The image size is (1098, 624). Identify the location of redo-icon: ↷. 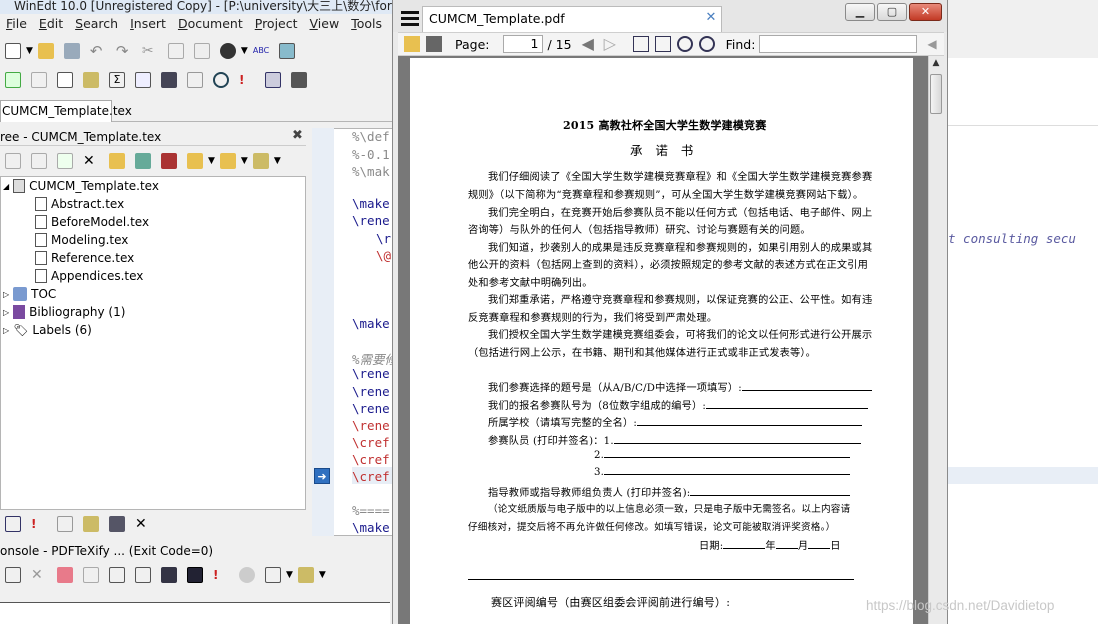
(124, 51).